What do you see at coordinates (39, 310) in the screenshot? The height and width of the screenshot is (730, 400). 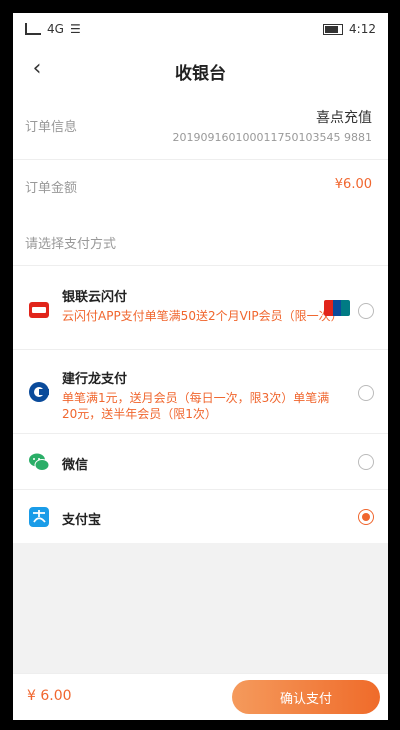 I see `unionpay-icon` at bounding box center [39, 310].